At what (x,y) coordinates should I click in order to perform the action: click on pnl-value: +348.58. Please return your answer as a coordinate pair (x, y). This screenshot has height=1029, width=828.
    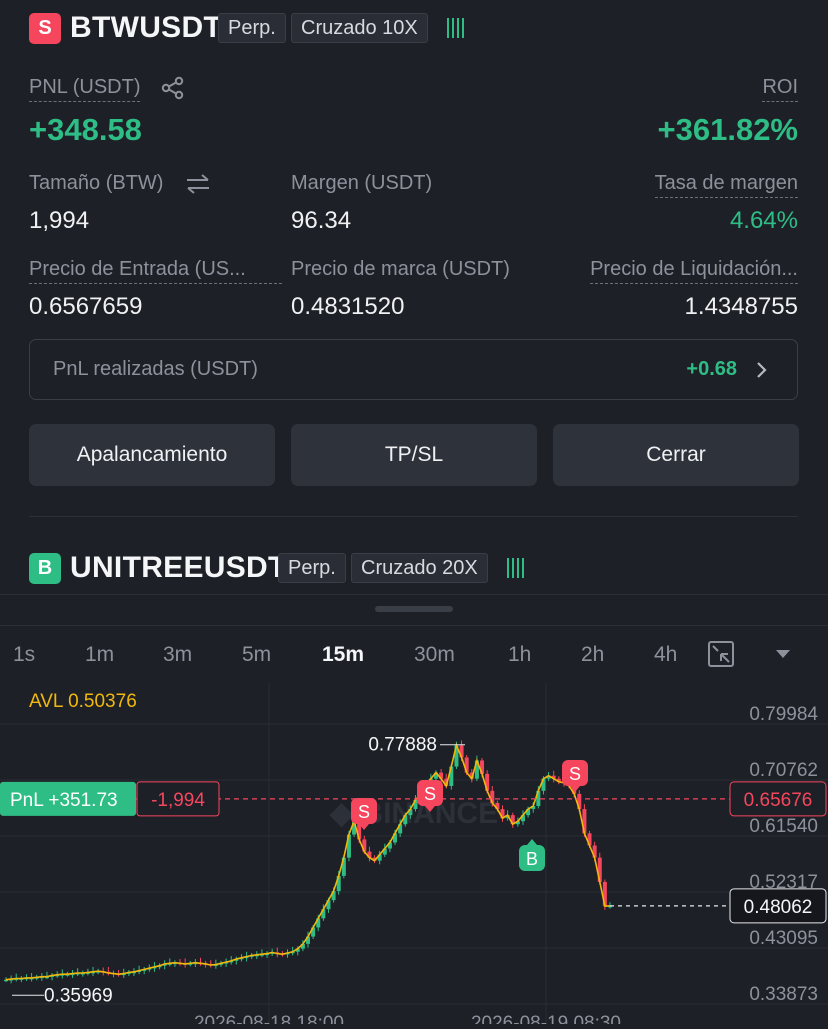
    Looking at the image, I should click on (85, 129).